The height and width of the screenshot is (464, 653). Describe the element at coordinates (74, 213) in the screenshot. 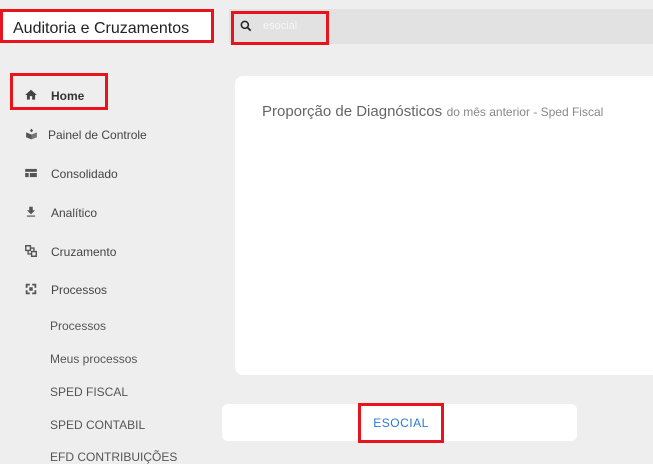

I see `sidebar-item-label: Analítico` at that location.